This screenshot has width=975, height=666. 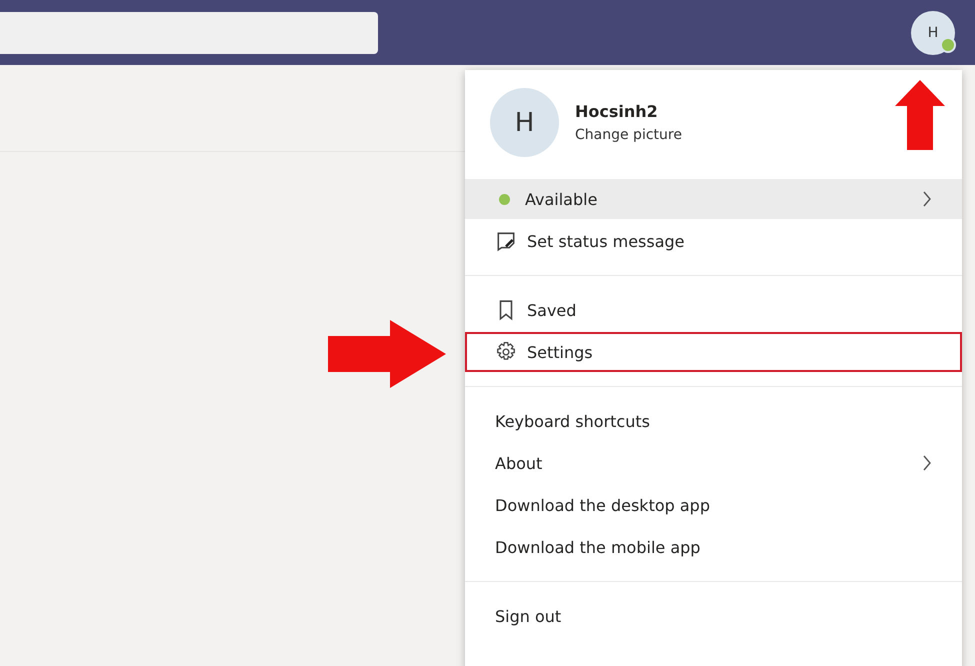 What do you see at coordinates (189, 33) in the screenshot?
I see `search-field` at bounding box center [189, 33].